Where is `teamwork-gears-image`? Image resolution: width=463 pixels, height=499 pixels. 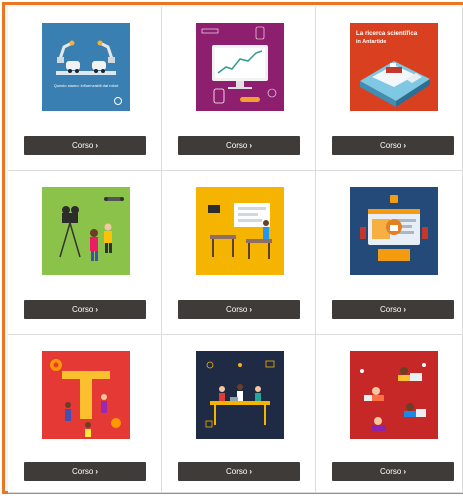 teamwork-gears-image is located at coordinates (86, 395).